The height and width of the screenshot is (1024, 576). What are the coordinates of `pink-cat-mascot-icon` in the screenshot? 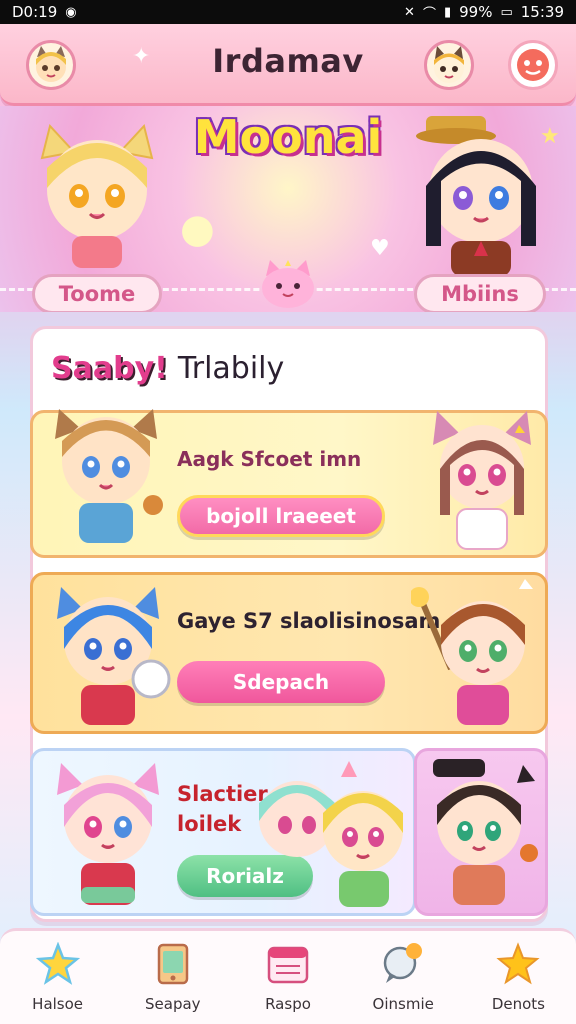 It's located at (288, 285).